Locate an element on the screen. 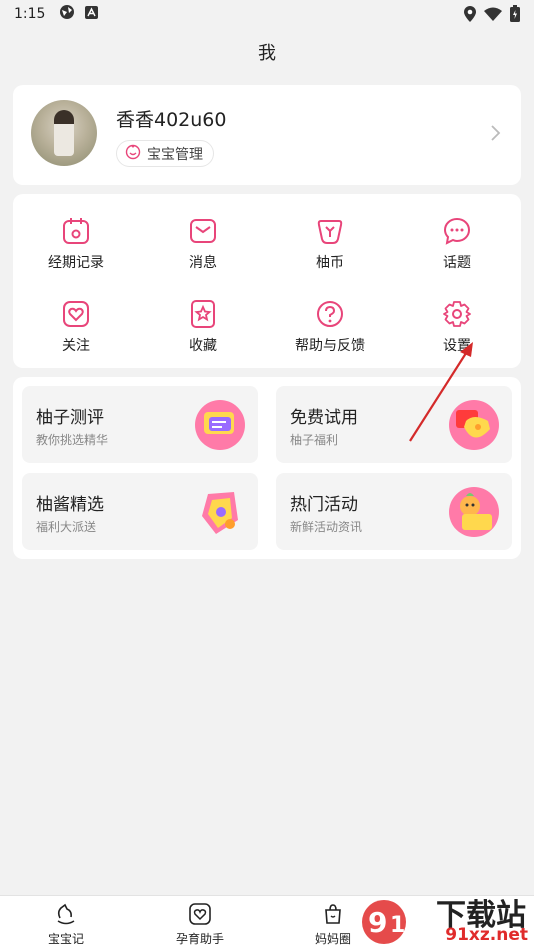 The height and width of the screenshot is (950, 534). nav-pregnancy-assistant: 孕育助手 is located at coordinates (200, 924).